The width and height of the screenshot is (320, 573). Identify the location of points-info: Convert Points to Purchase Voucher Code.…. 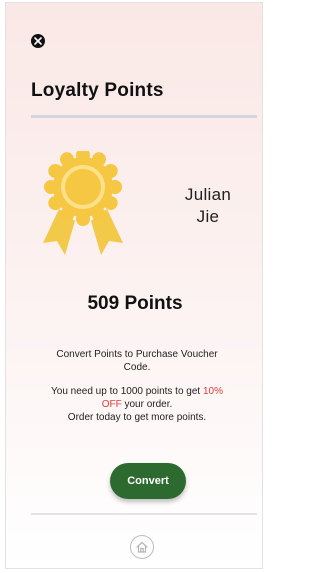
(137, 386).